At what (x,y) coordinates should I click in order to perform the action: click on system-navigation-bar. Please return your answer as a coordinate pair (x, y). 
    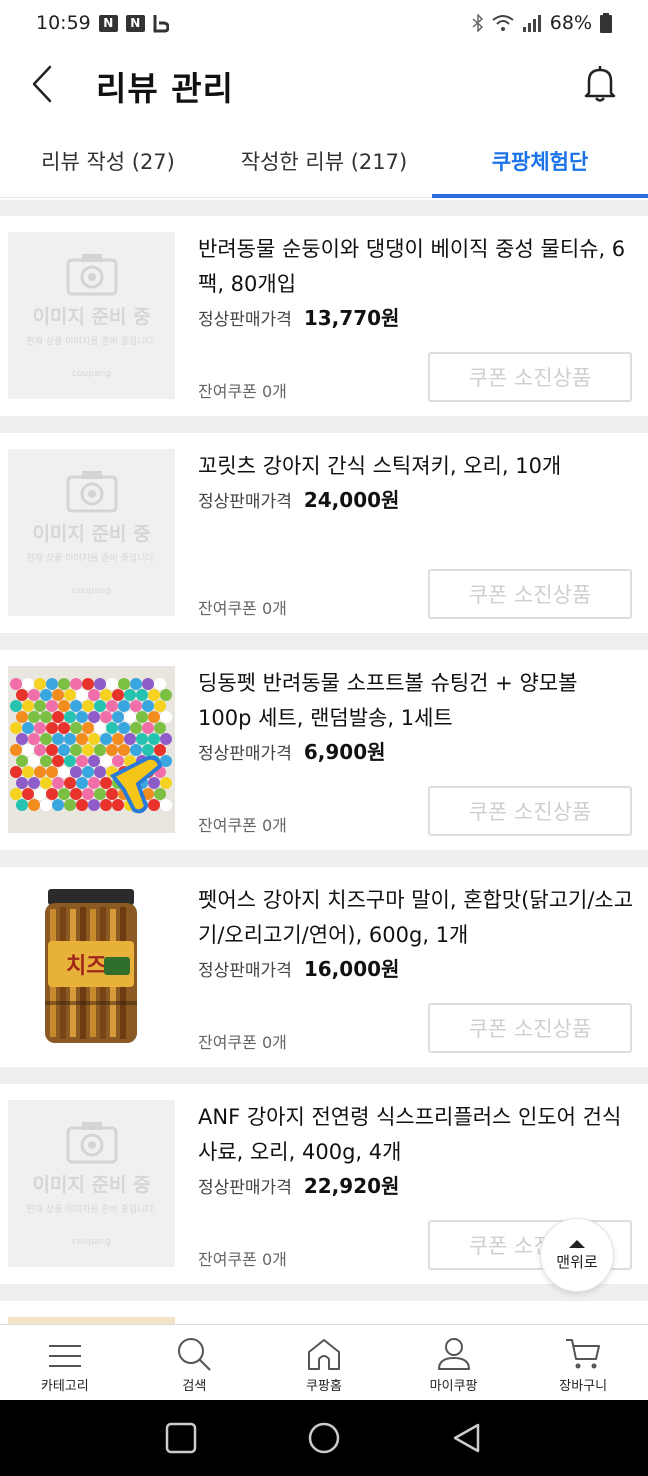
    Looking at the image, I should click on (324, 1438).